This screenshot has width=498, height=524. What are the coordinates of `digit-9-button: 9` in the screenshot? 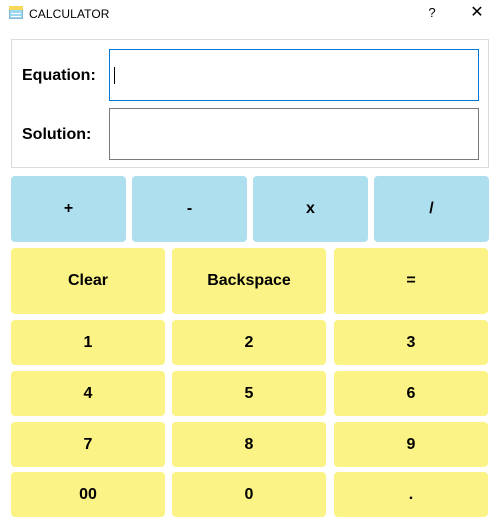 It's located at (411, 444).